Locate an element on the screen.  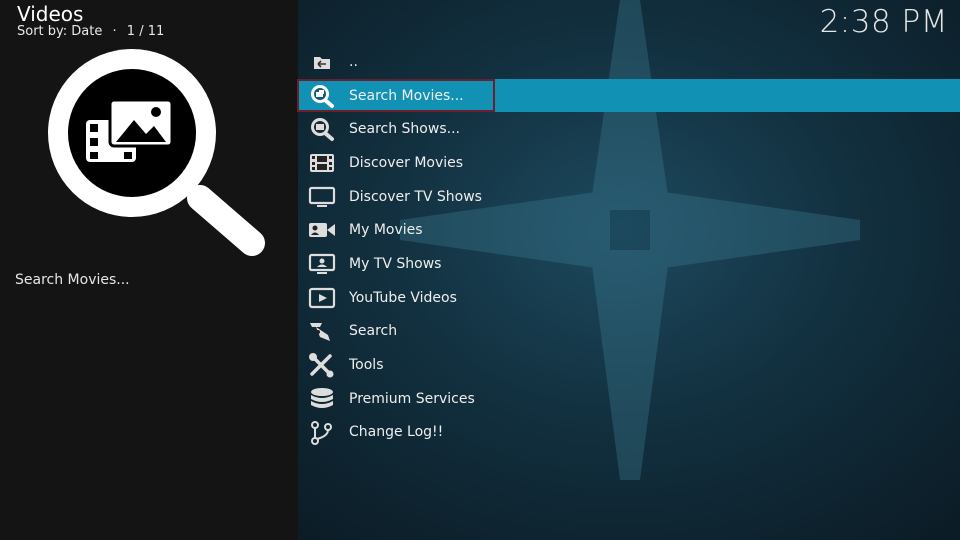
folder-back-icon is located at coordinates (322, 62).